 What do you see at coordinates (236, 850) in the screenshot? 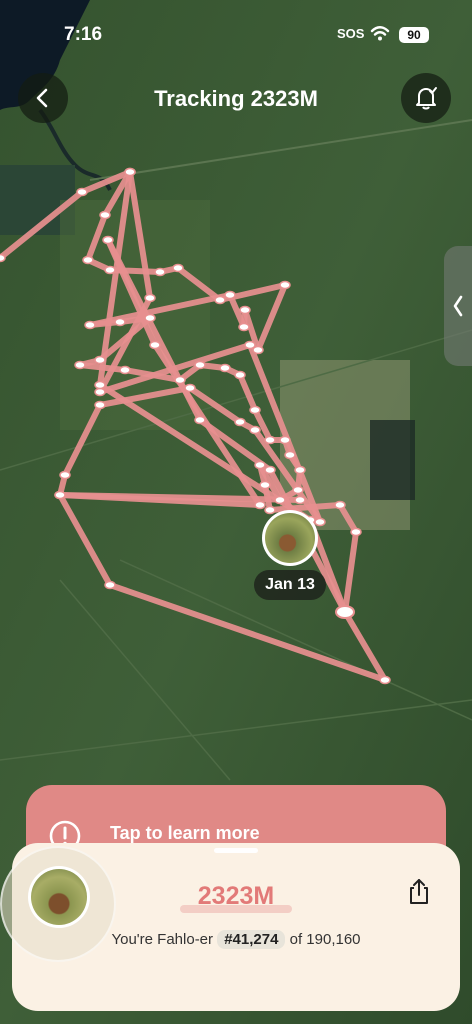
I see `sheet-grabber` at bounding box center [236, 850].